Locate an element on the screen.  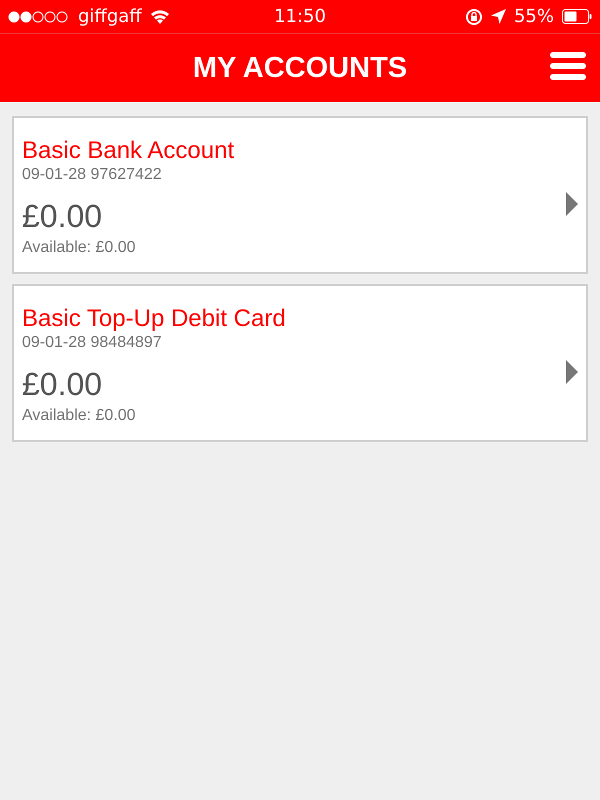
rotation-lock-icon is located at coordinates (473, 17).